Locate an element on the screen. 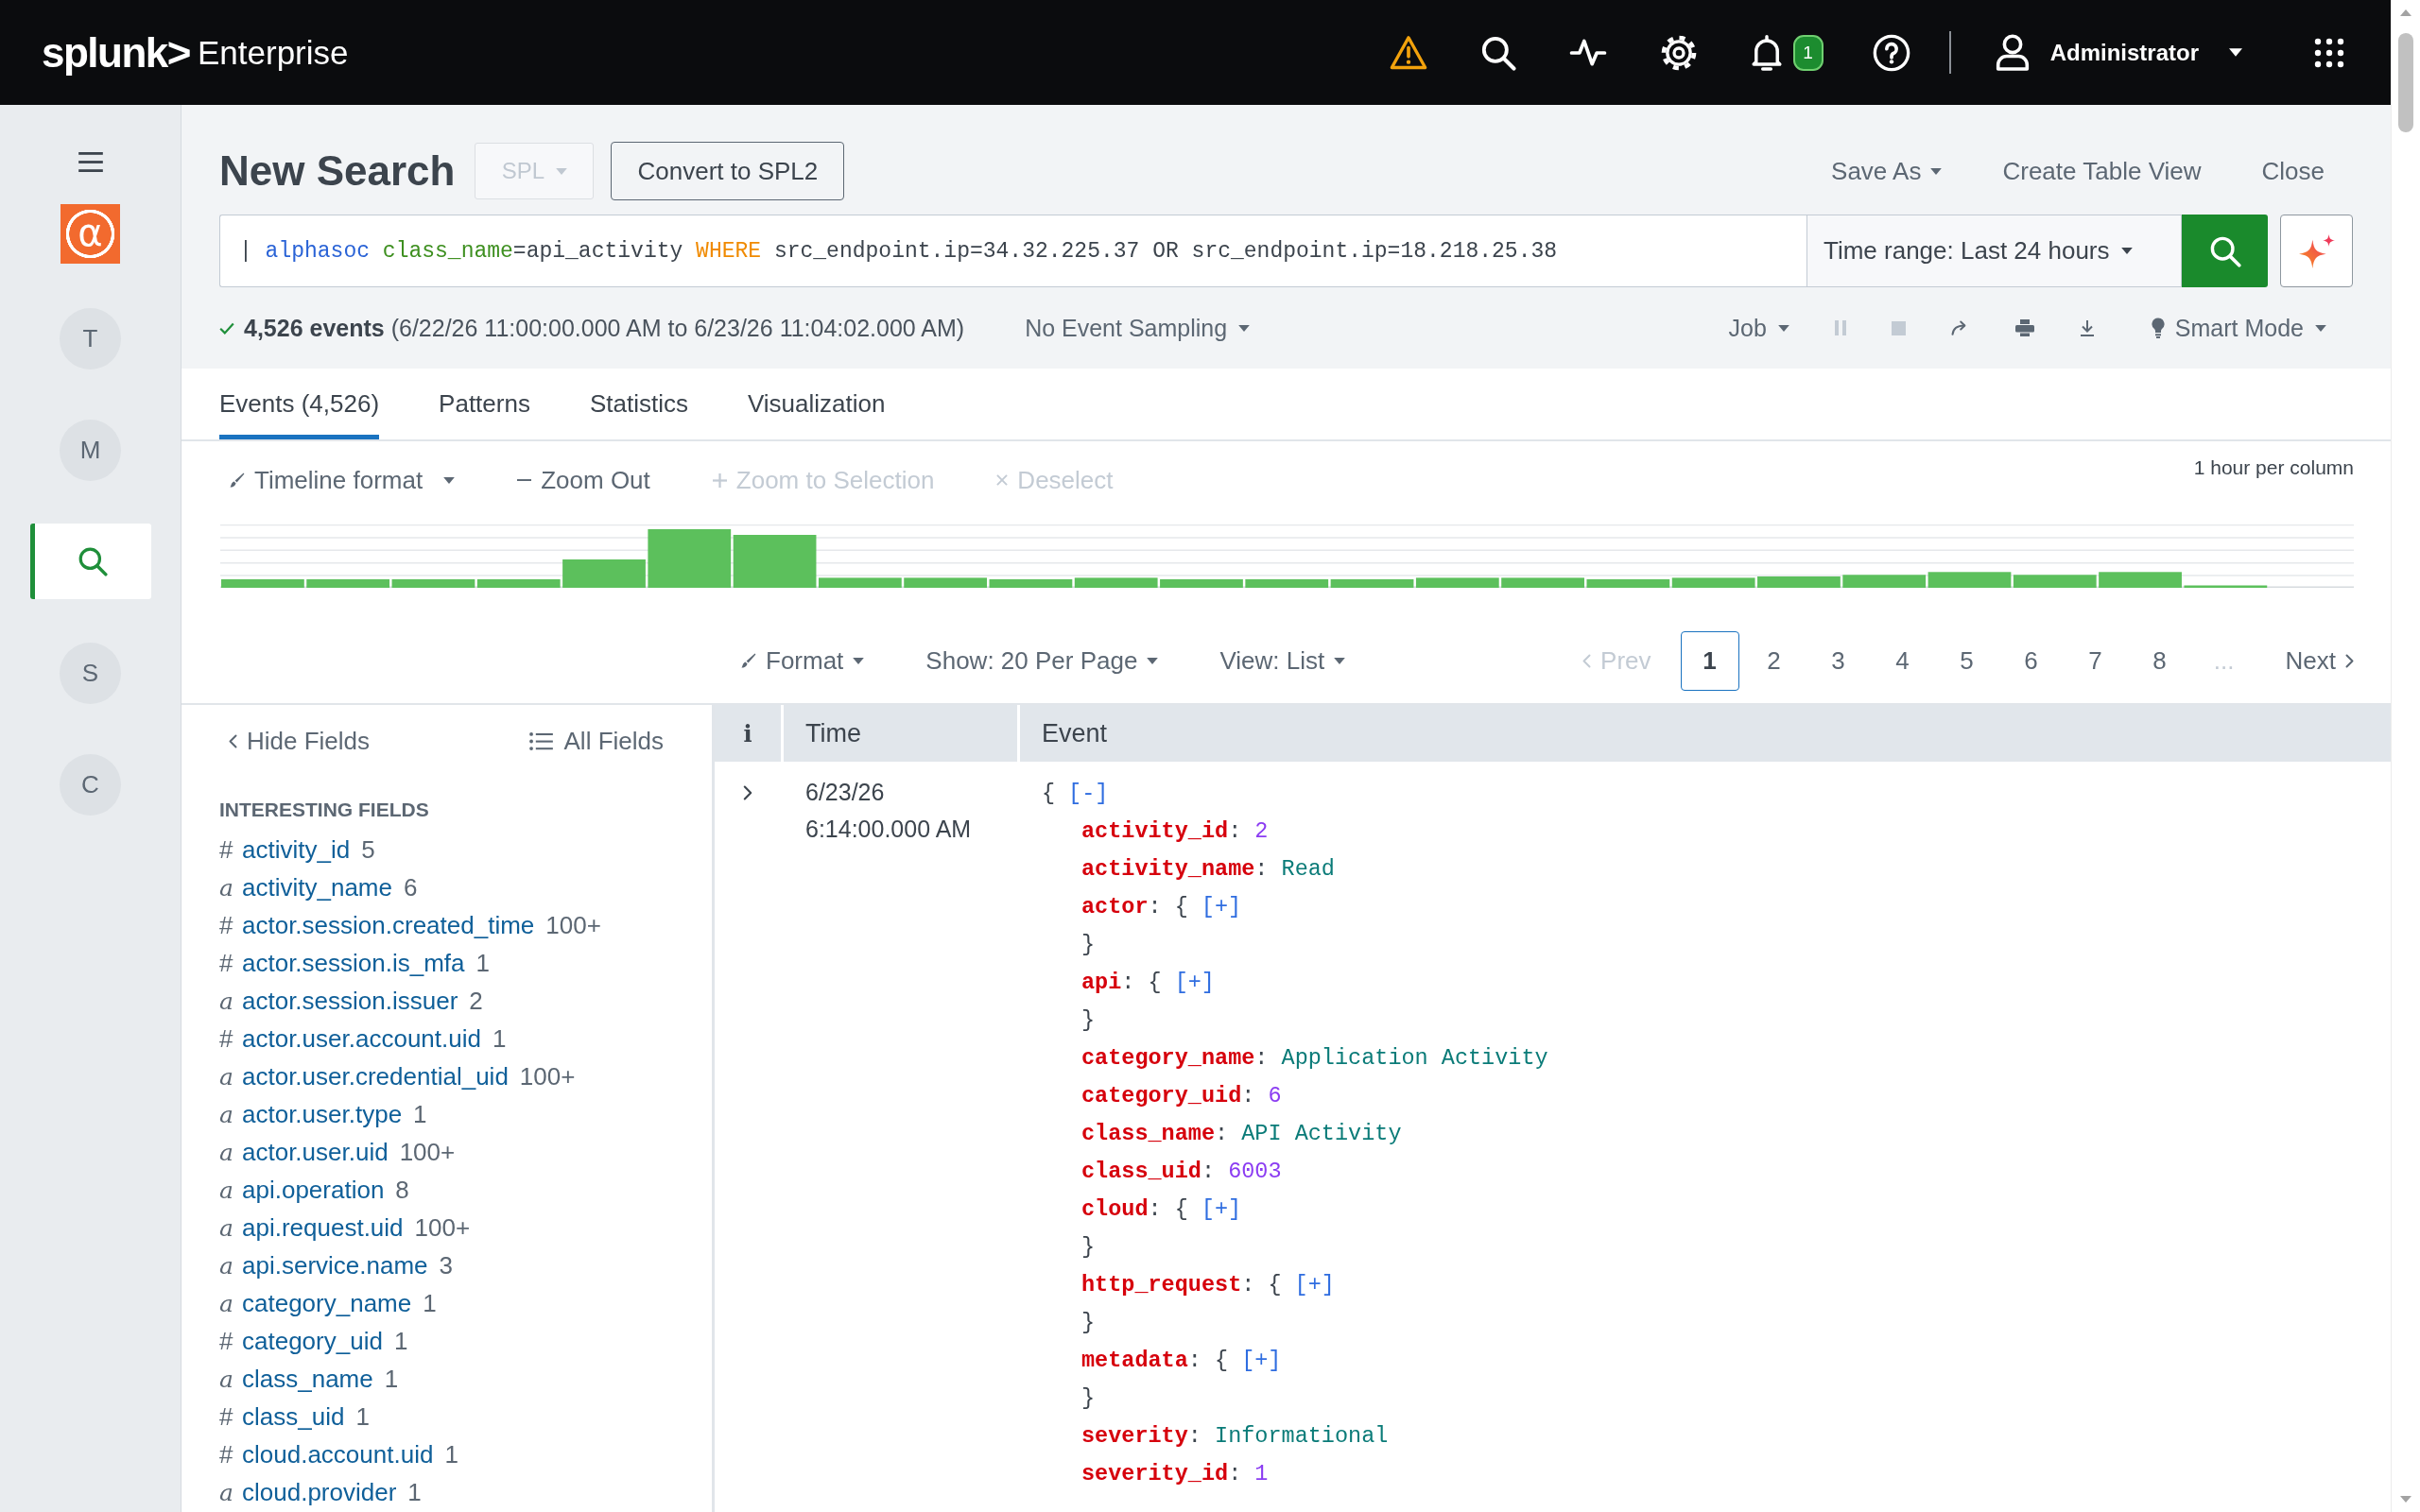 The image size is (2420, 1512). list-icon is located at coordinates (540, 740).